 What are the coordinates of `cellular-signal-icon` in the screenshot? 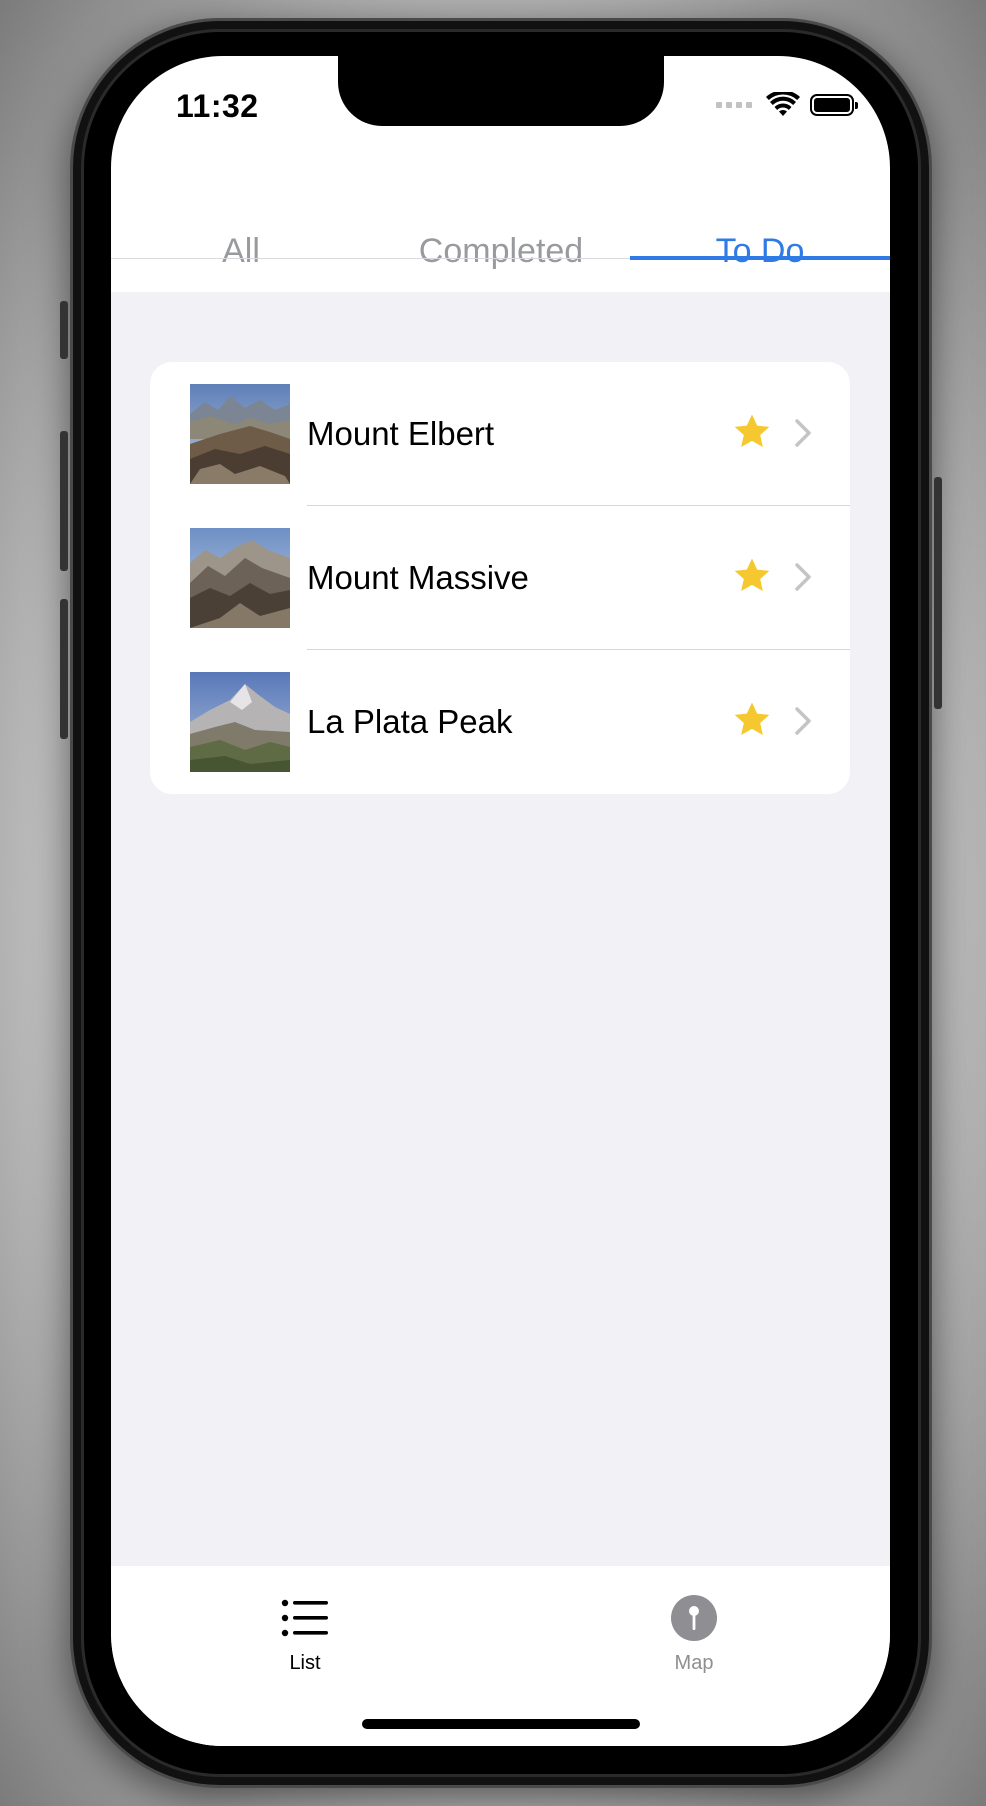 It's located at (734, 105).